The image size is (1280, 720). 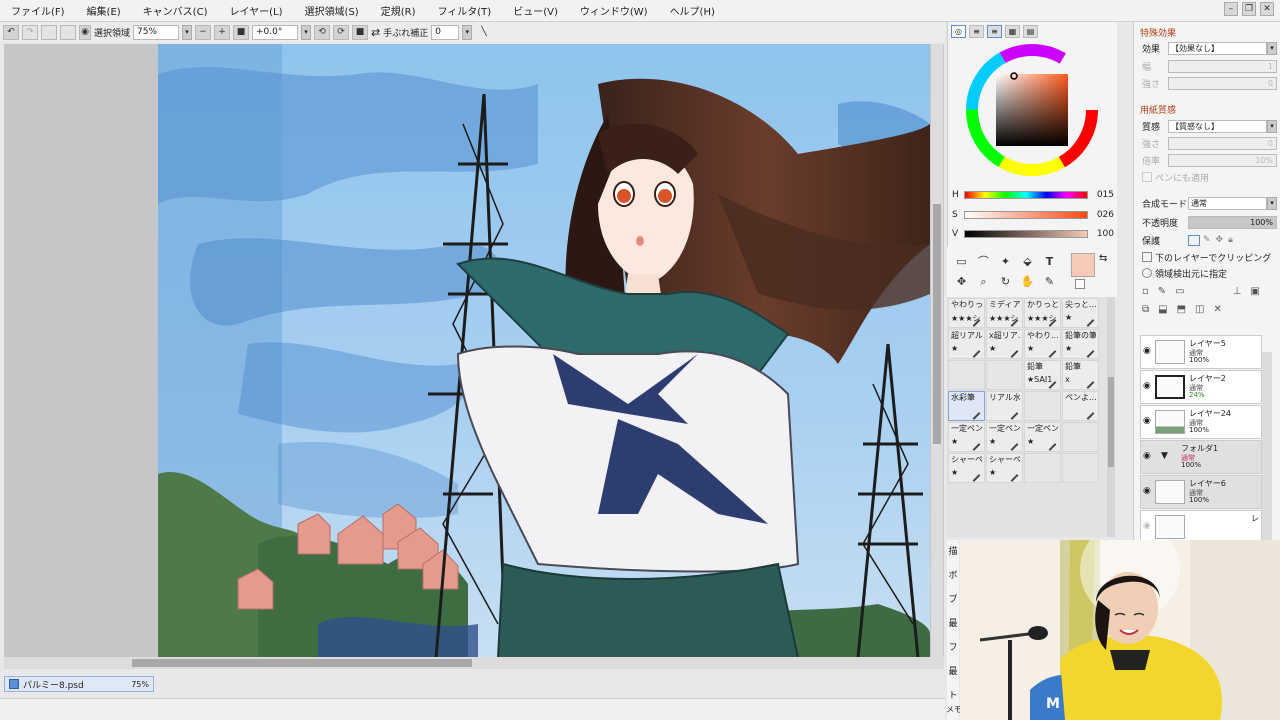 I want to click on stabilizer-dropdown-icon: ▾, so click(x=467, y=32).